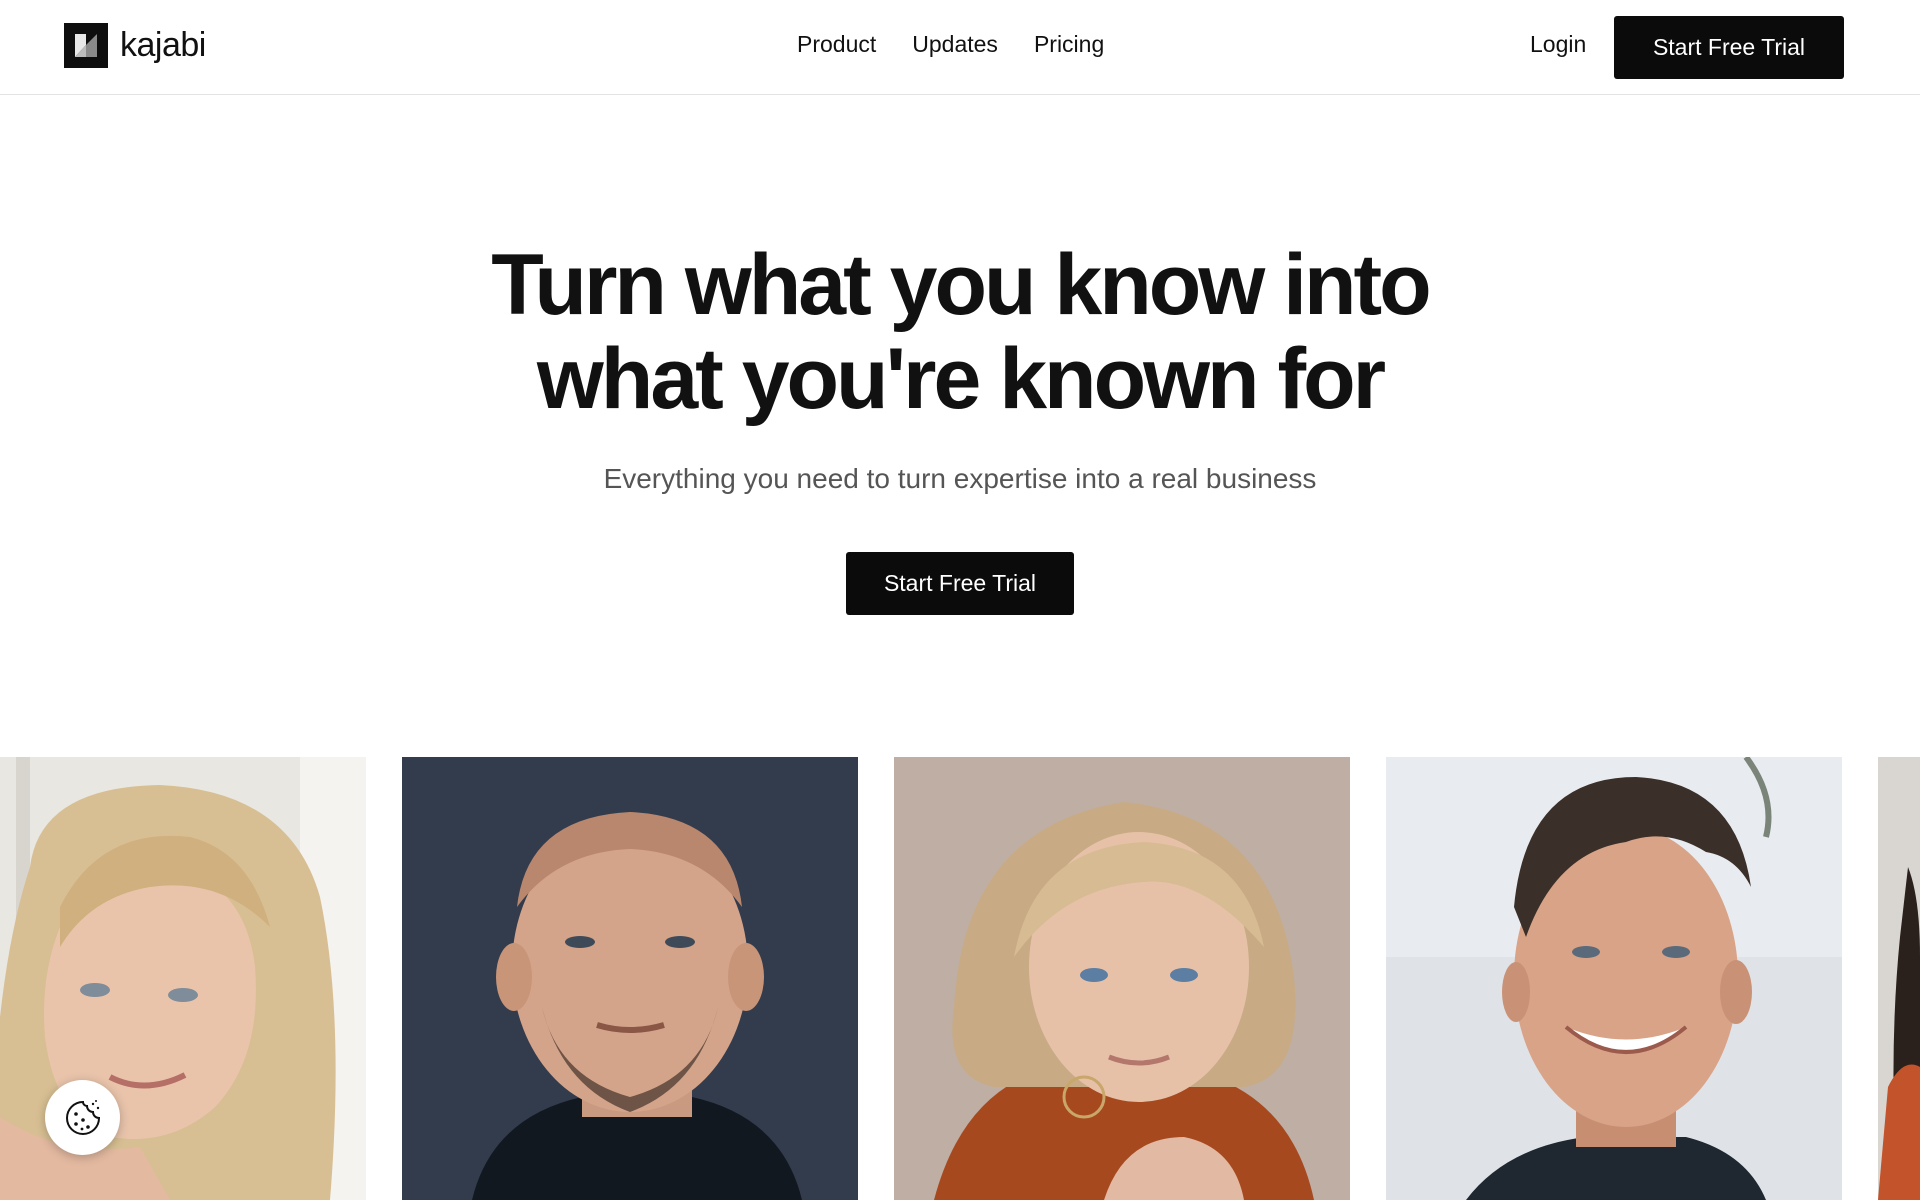  Describe the element at coordinates (1729, 47) in the screenshot. I see `header-start-free-trial-button: Start Free Trial` at that location.